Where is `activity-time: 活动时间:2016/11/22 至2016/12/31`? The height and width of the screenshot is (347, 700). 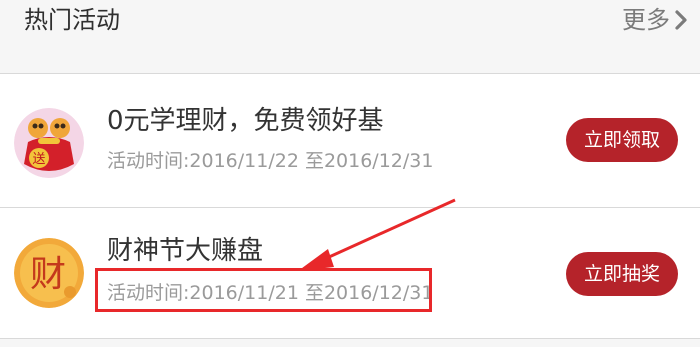
activity-time: 活动时间:2016/11/22 至2016/12/31 is located at coordinates (270, 161).